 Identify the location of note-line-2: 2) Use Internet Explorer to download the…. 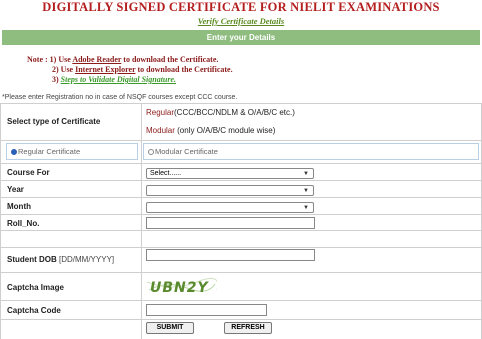
(142, 69).